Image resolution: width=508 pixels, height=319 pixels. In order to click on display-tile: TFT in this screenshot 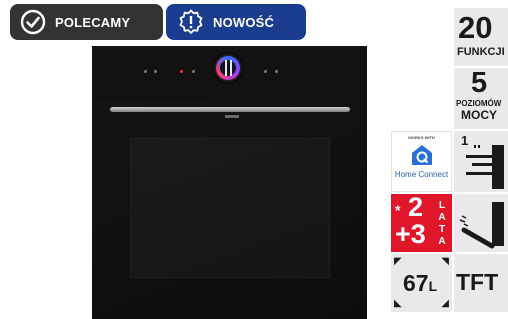, I will do `click(481, 283)`.